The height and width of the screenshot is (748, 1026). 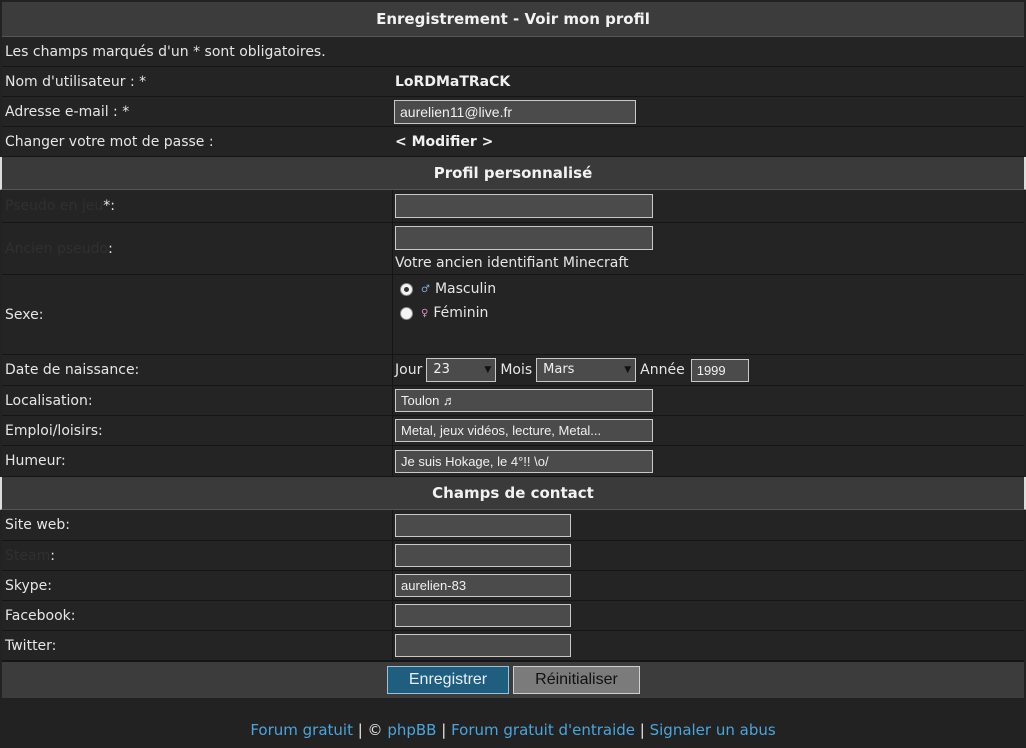 What do you see at coordinates (40, 615) in the screenshot?
I see `facebook-label: Facebook:` at bounding box center [40, 615].